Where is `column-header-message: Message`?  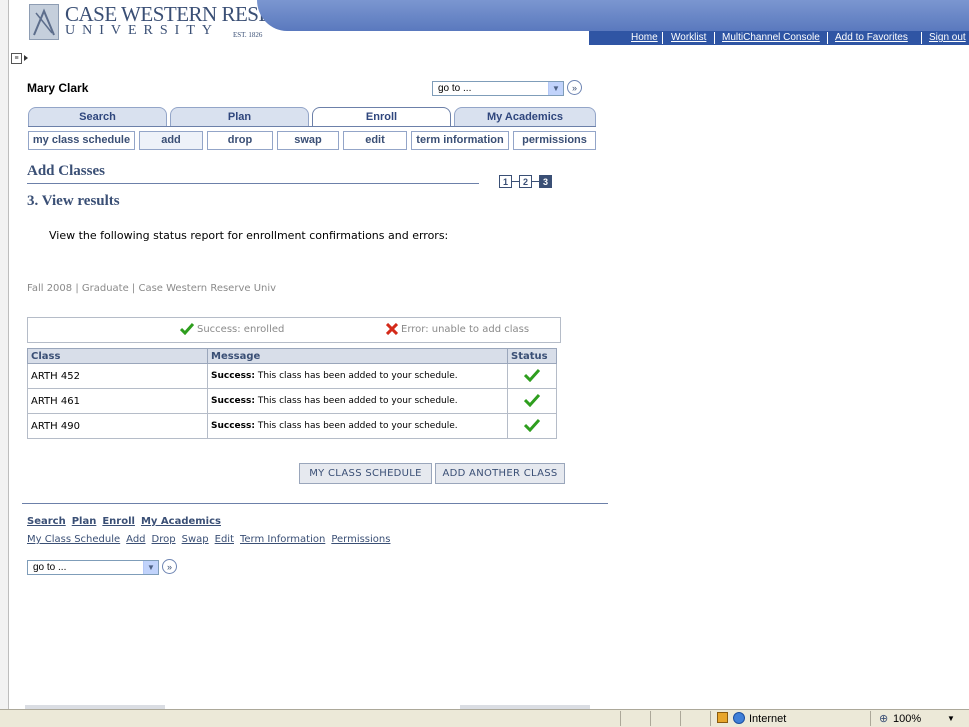
column-header-message: Message is located at coordinates (357, 356).